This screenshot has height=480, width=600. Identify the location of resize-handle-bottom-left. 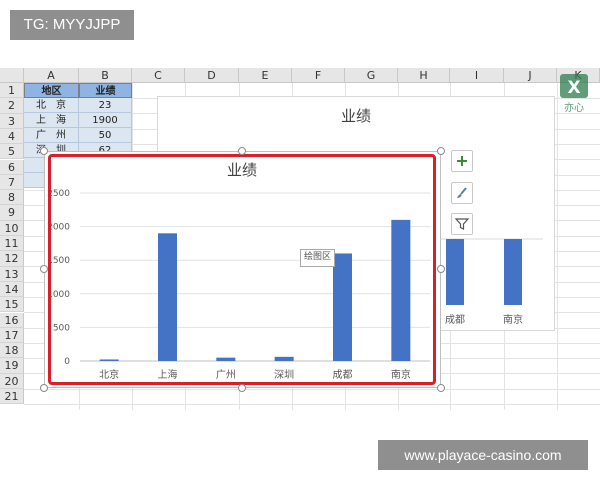
(44, 388).